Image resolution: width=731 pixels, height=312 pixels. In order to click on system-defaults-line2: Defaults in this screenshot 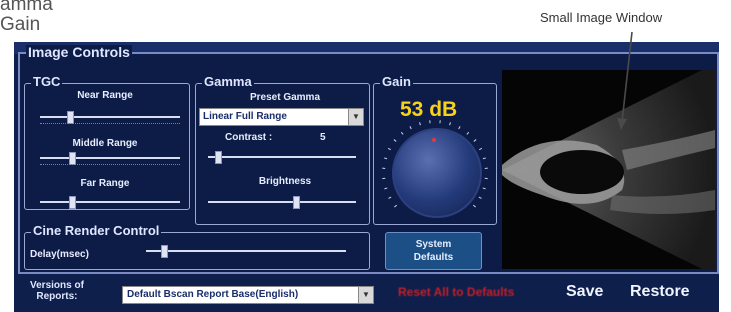, I will do `click(433, 257)`.